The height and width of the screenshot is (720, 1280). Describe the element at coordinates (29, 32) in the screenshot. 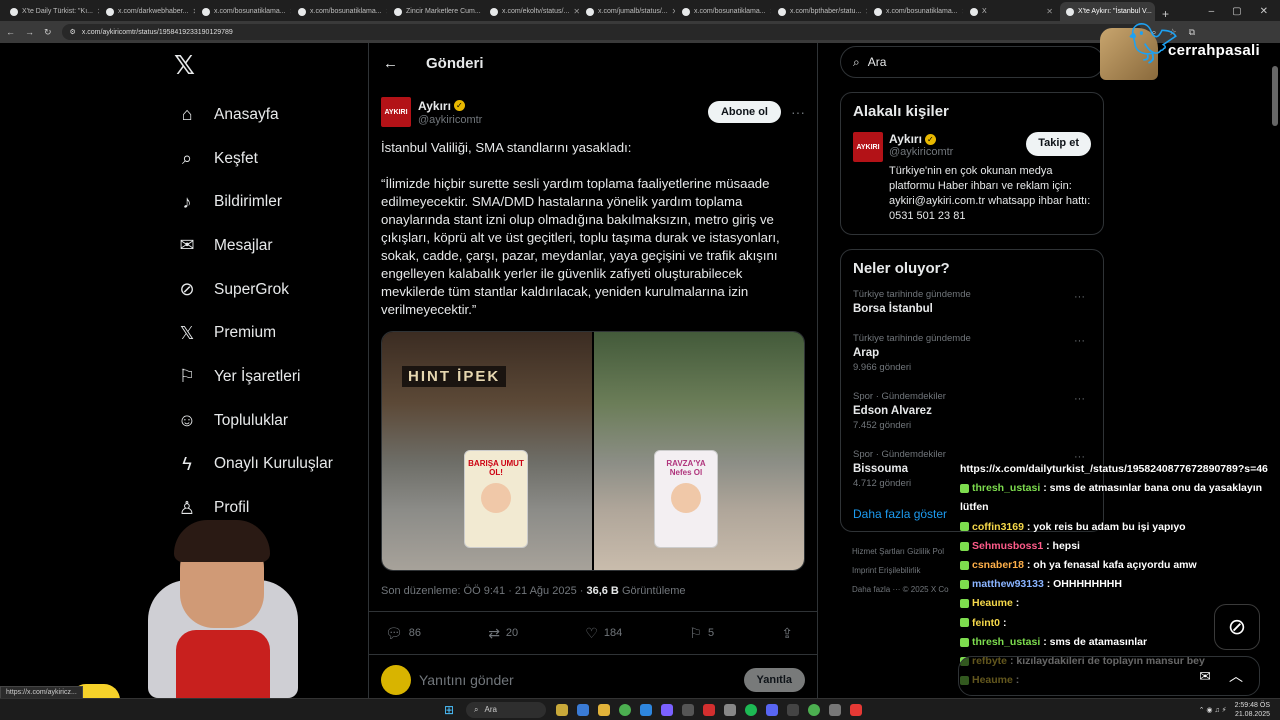

I see `forward-icon: →` at that location.